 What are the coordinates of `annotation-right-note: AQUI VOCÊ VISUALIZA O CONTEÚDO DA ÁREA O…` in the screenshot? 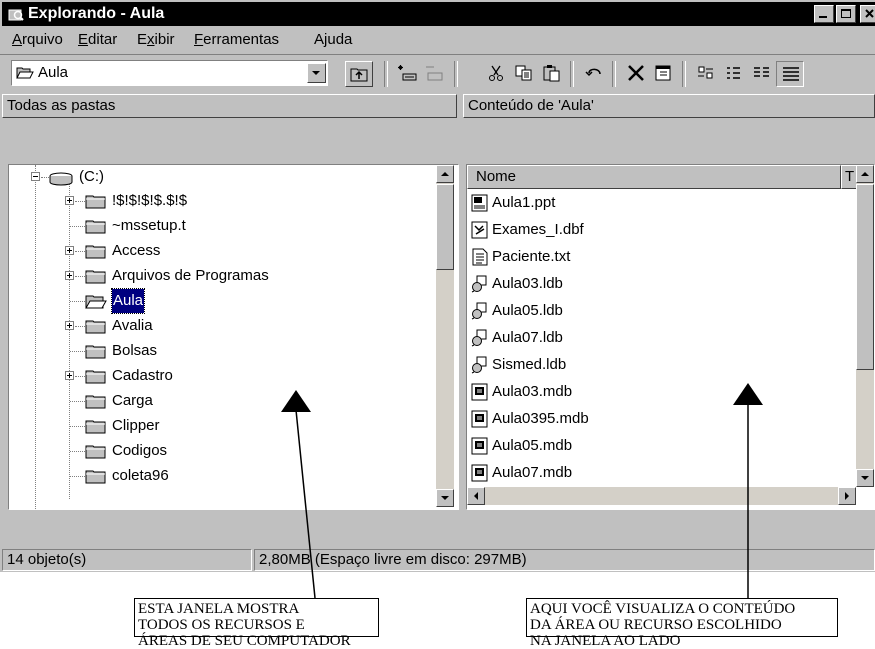 It's located at (682, 623).